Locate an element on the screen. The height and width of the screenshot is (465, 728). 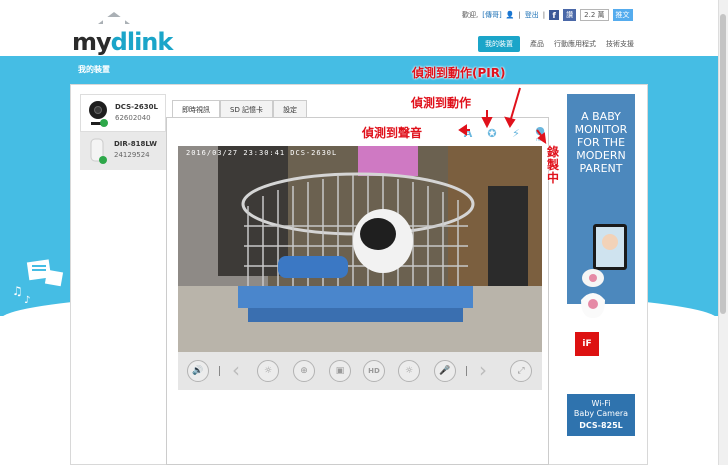
ad-footer: Wi-Fi Baby Camera DCS-825L is located at coordinates (601, 415).